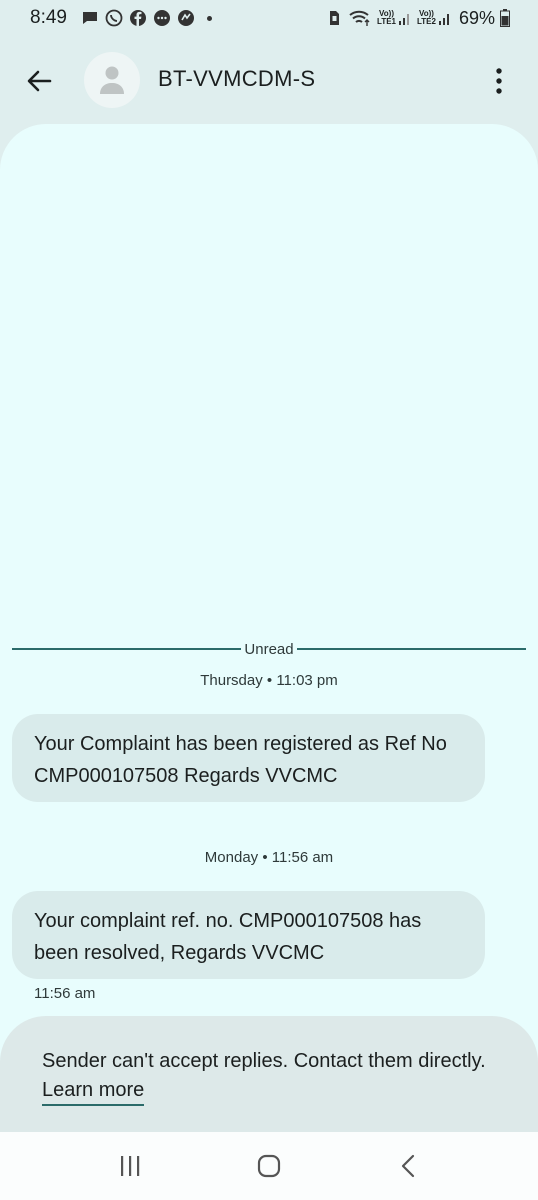  I want to click on home-button, so click(269, 1166).